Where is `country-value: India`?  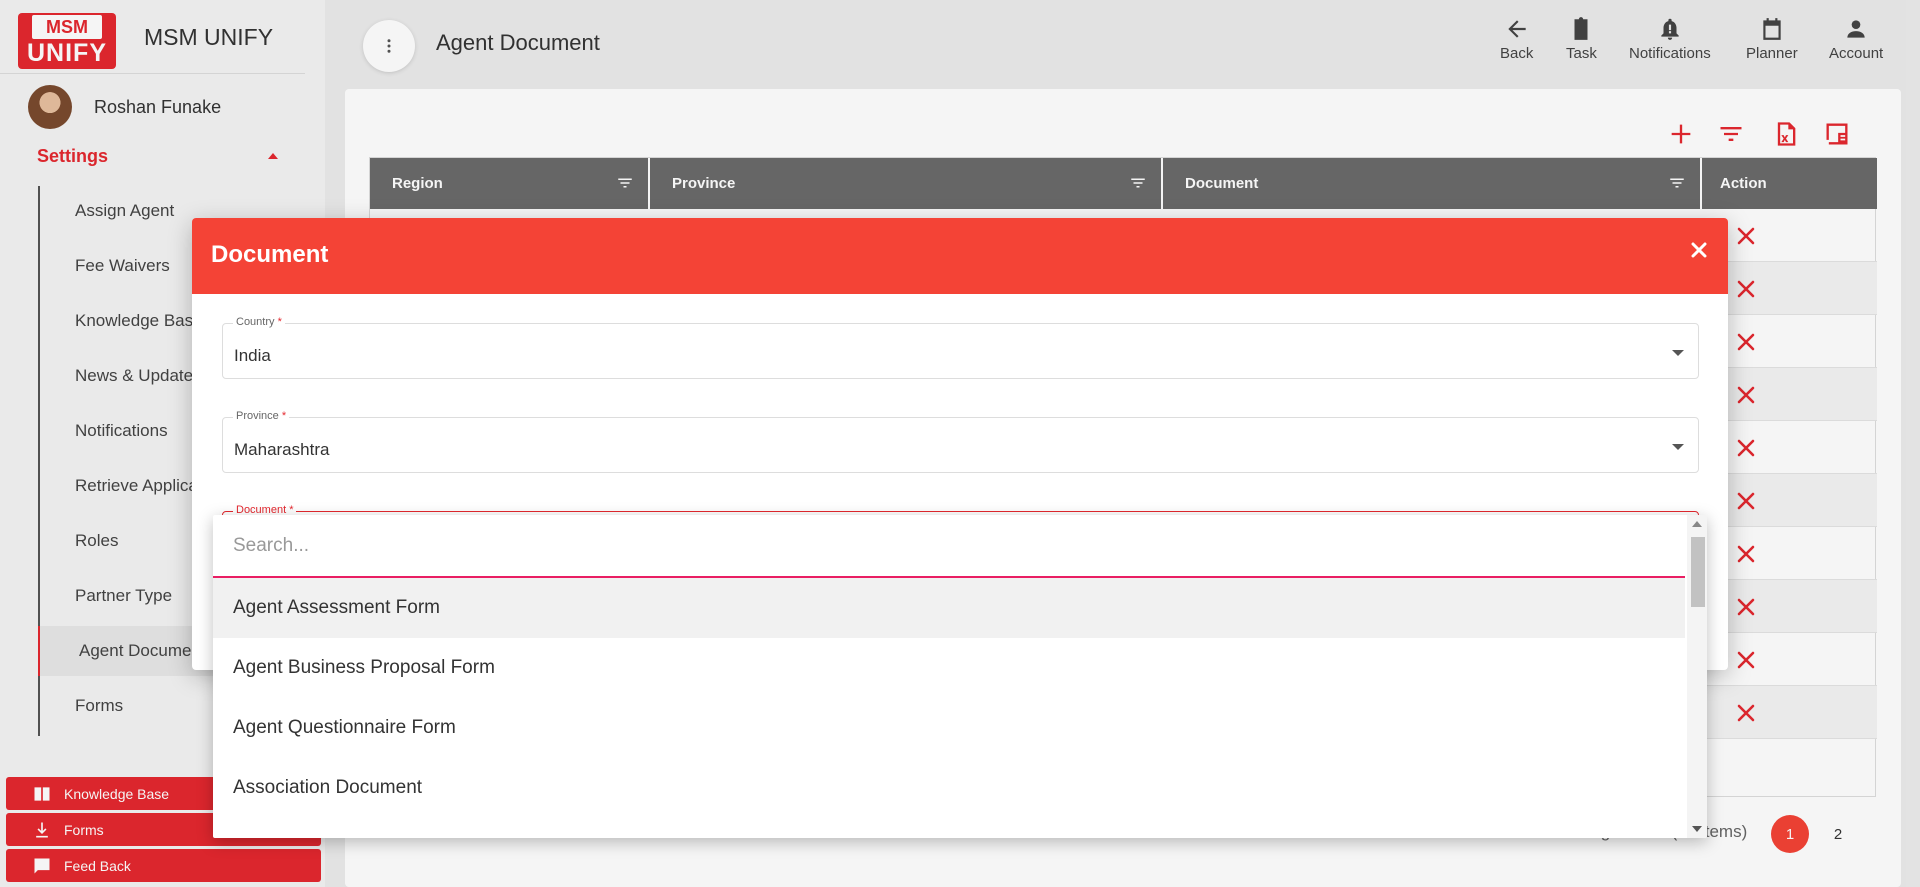 country-value: India is located at coordinates (252, 355).